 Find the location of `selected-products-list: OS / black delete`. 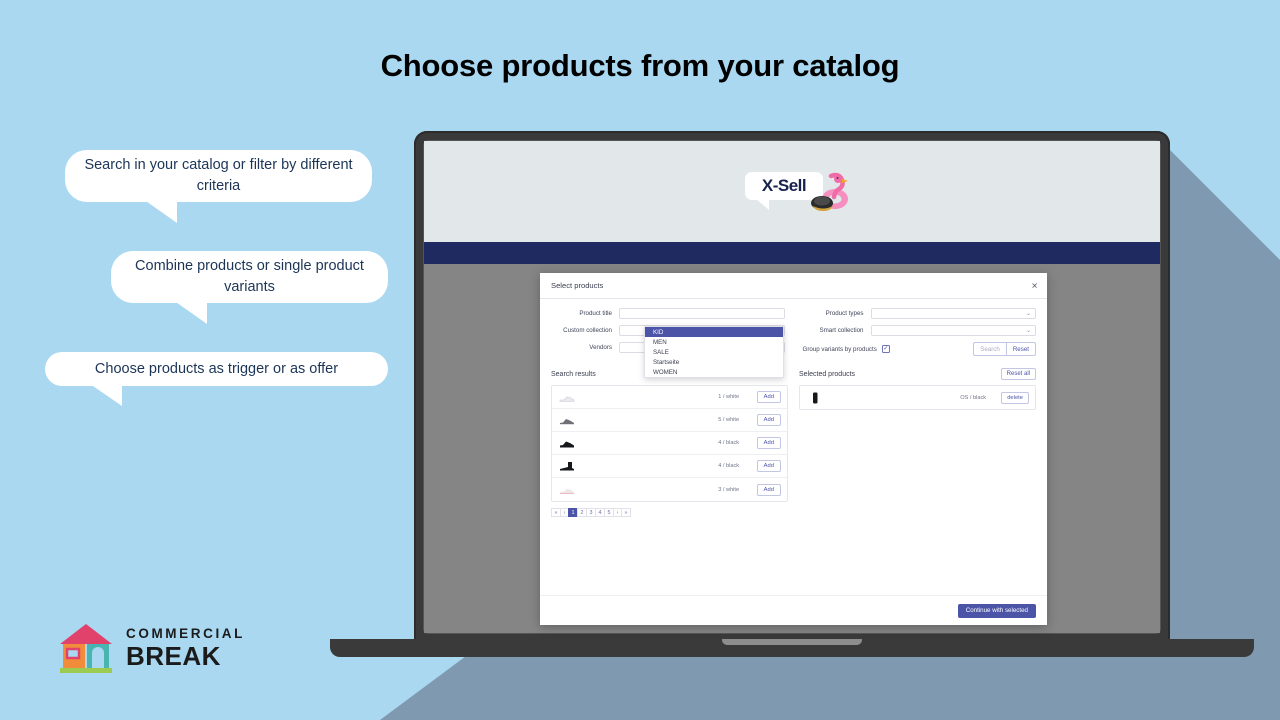

selected-products-list: OS / black delete is located at coordinates (917, 397).